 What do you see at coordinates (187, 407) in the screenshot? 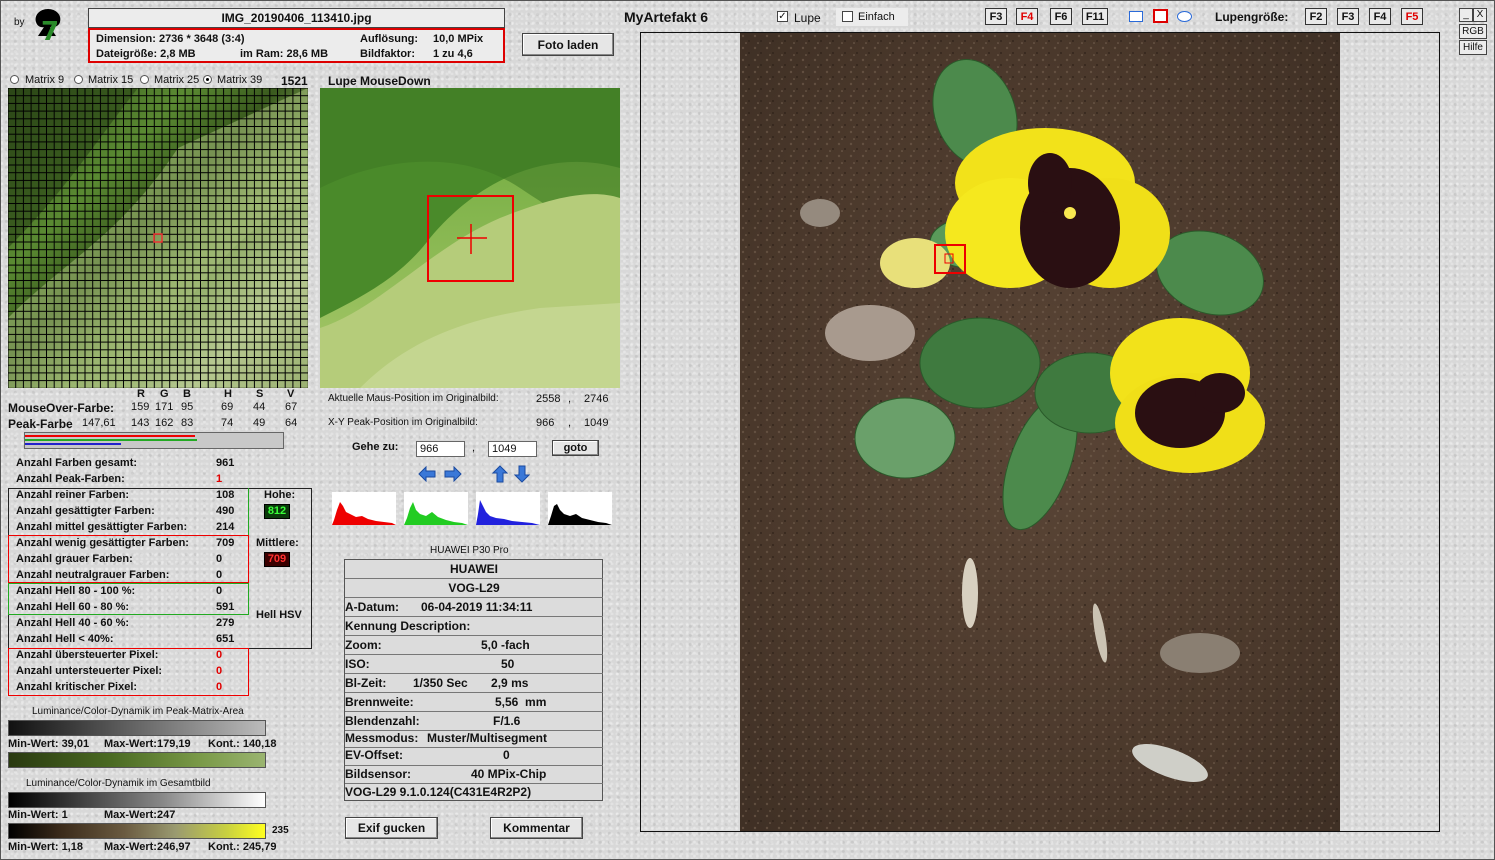
I see `mouseover-b: 95` at bounding box center [187, 407].